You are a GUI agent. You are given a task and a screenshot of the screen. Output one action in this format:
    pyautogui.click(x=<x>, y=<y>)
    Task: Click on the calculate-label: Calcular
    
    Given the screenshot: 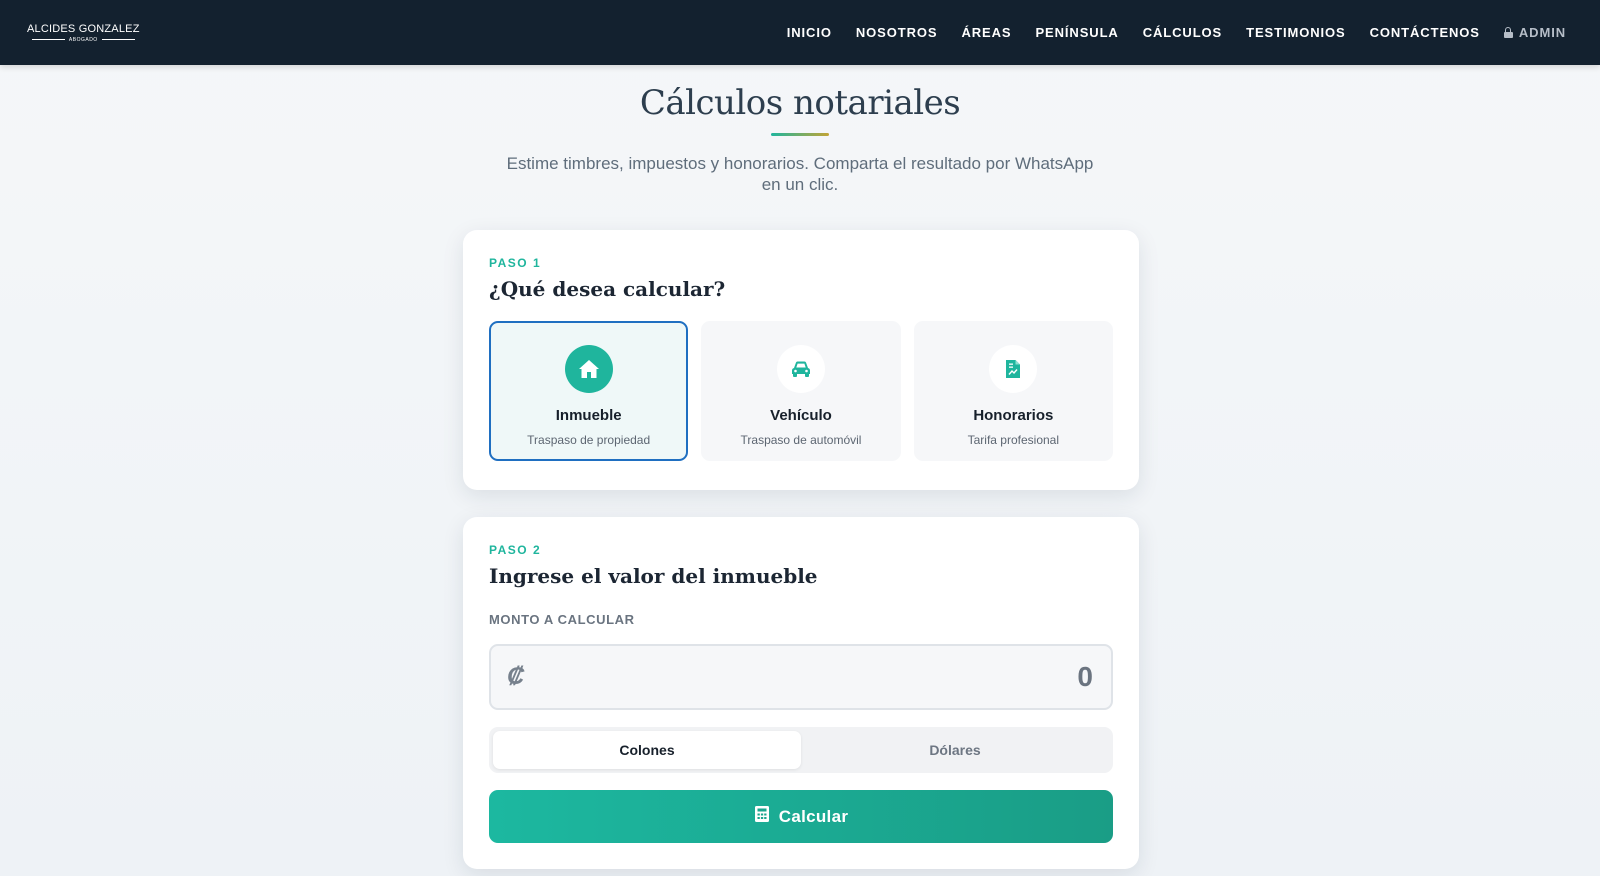 What is the action you would take?
    pyautogui.click(x=813, y=816)
    